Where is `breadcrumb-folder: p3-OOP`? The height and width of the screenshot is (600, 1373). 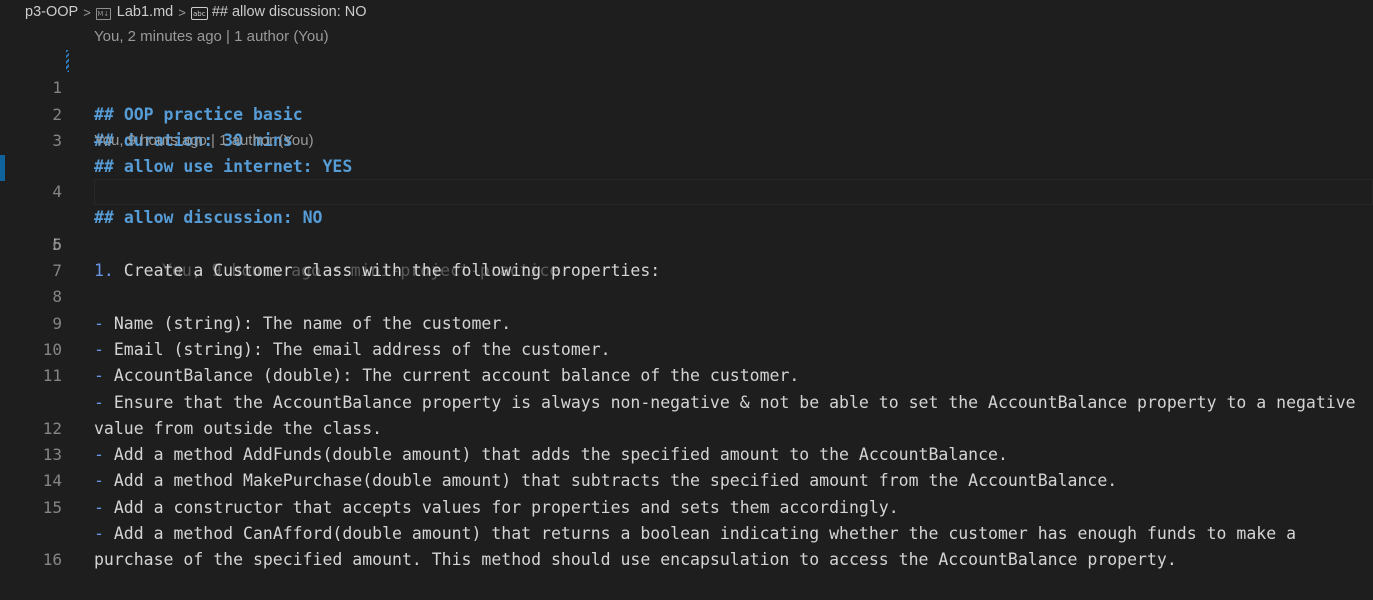 breadcrumb-folder: p3-OOP is located at coordinates (51, 12).